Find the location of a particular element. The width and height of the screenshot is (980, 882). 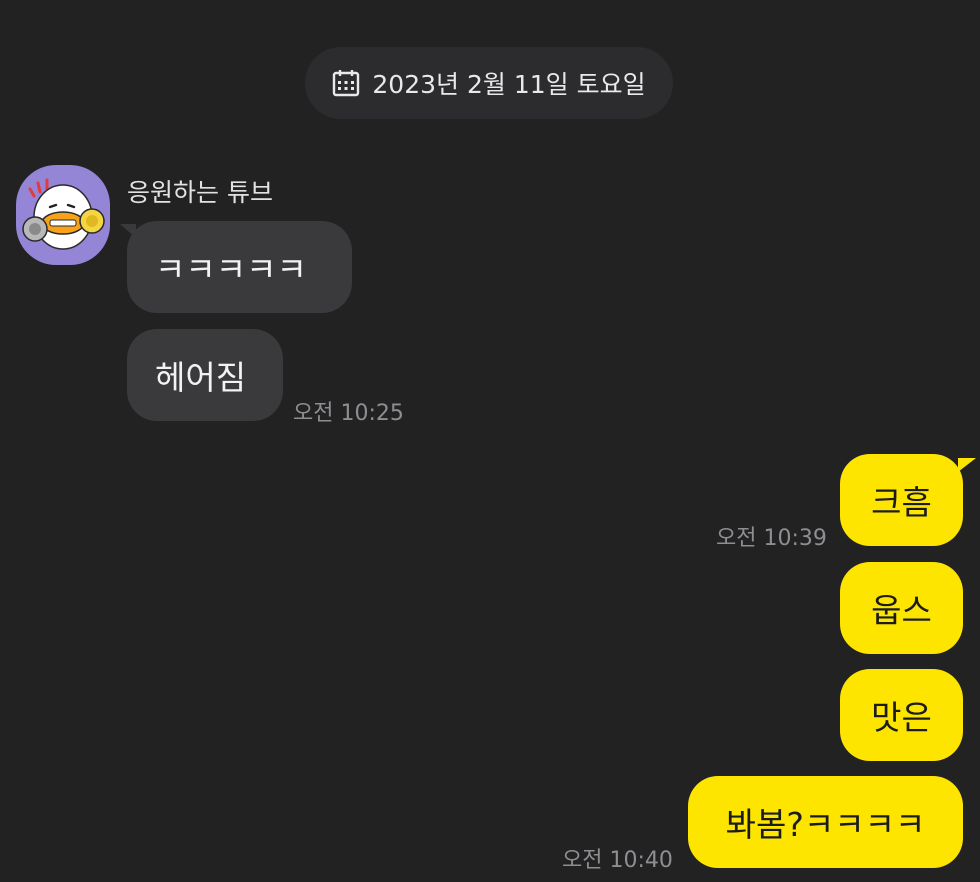

message-timestamp: 오전 10:40 is located at coordinates (617, 860).